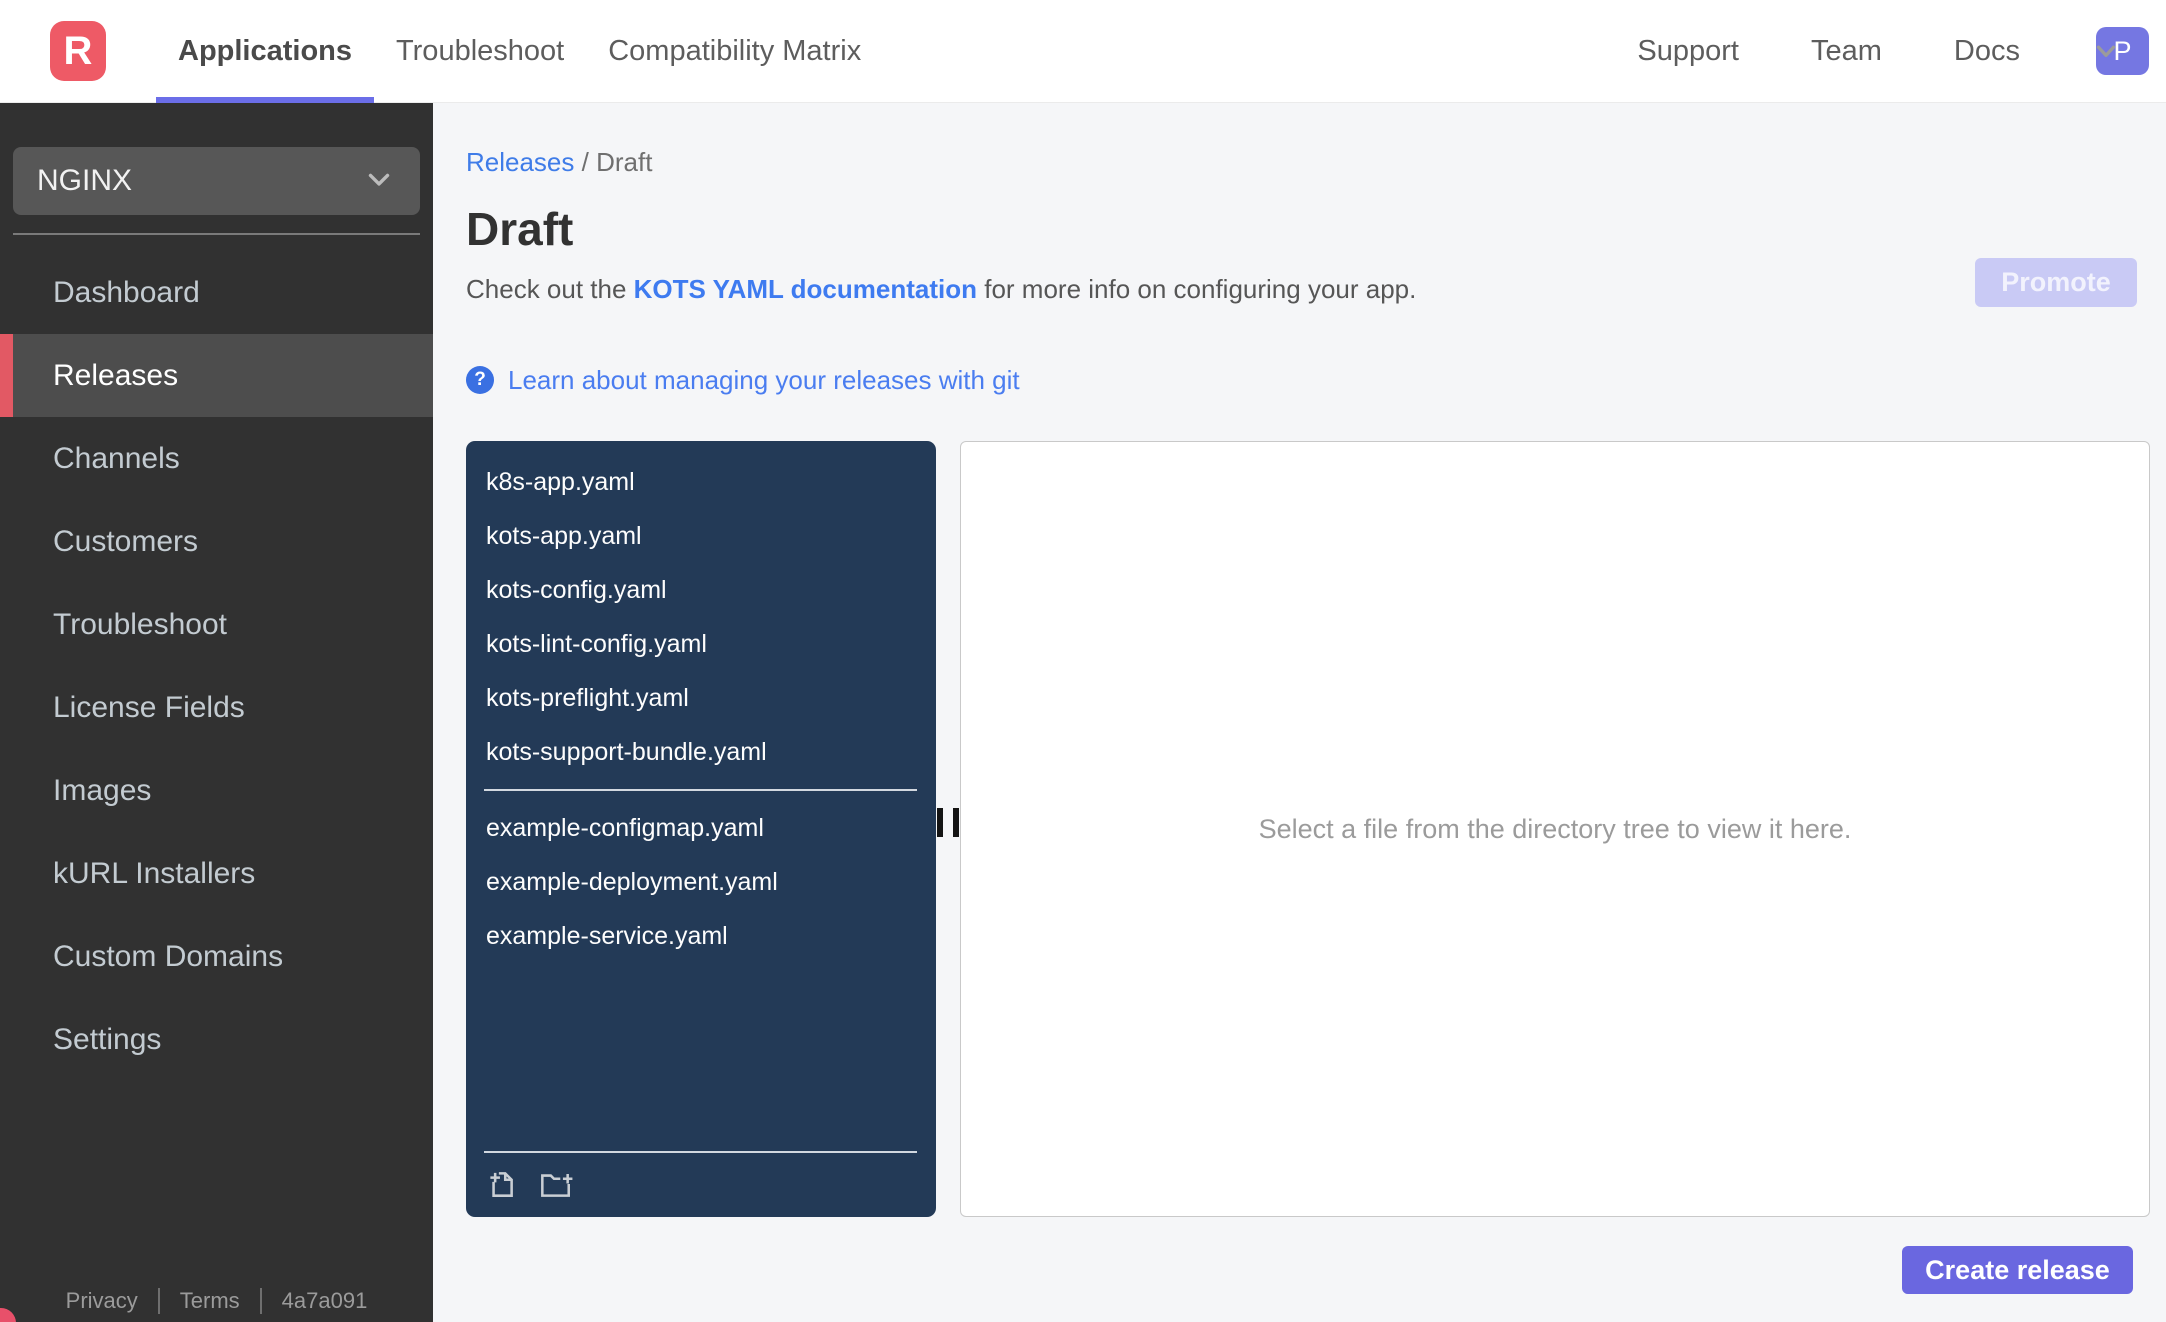 This screenshot has height=1322, width=2166. Describe the element at coordinates (701, 482) in the screenshot. I see `file-tree-item: k8s-app.yaml` at that location.